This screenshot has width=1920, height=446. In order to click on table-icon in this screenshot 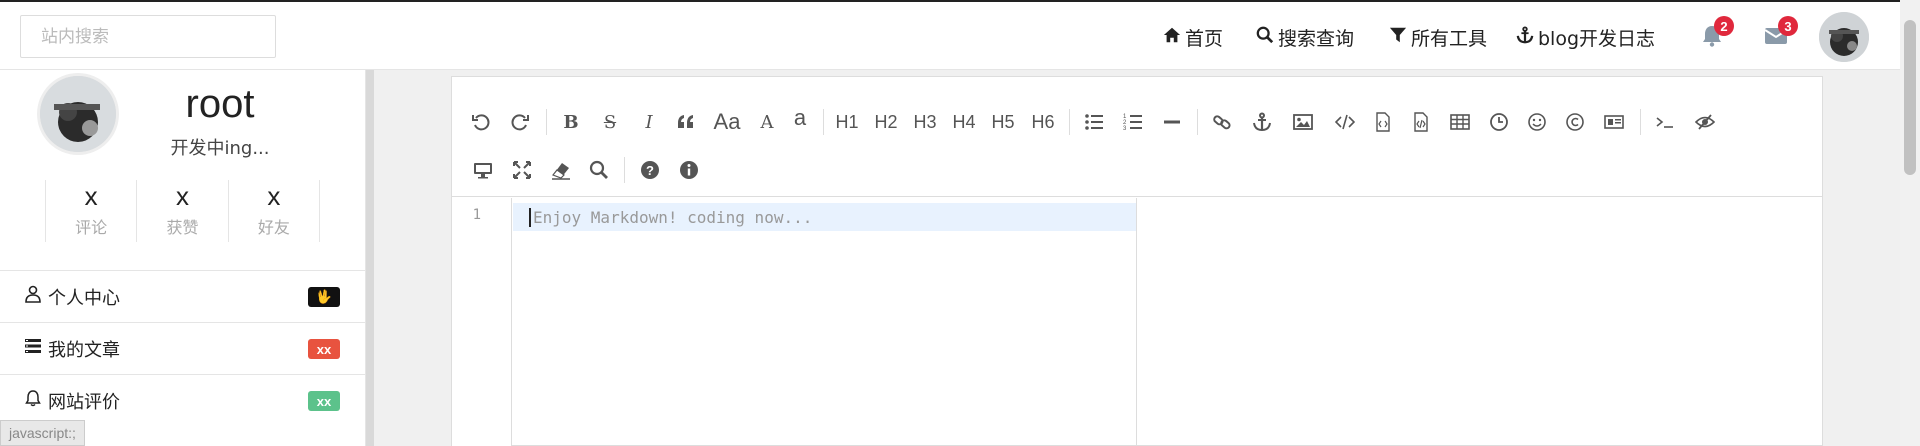, I will do `click(1460, 122)`.